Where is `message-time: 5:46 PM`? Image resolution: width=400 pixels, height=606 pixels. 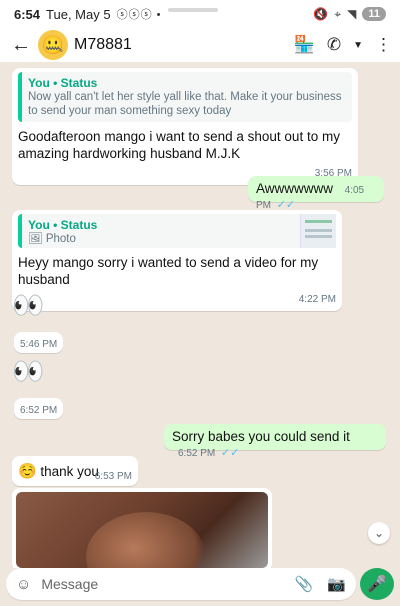
message-time: 5:46 PM is located at coordinates (39, 344).